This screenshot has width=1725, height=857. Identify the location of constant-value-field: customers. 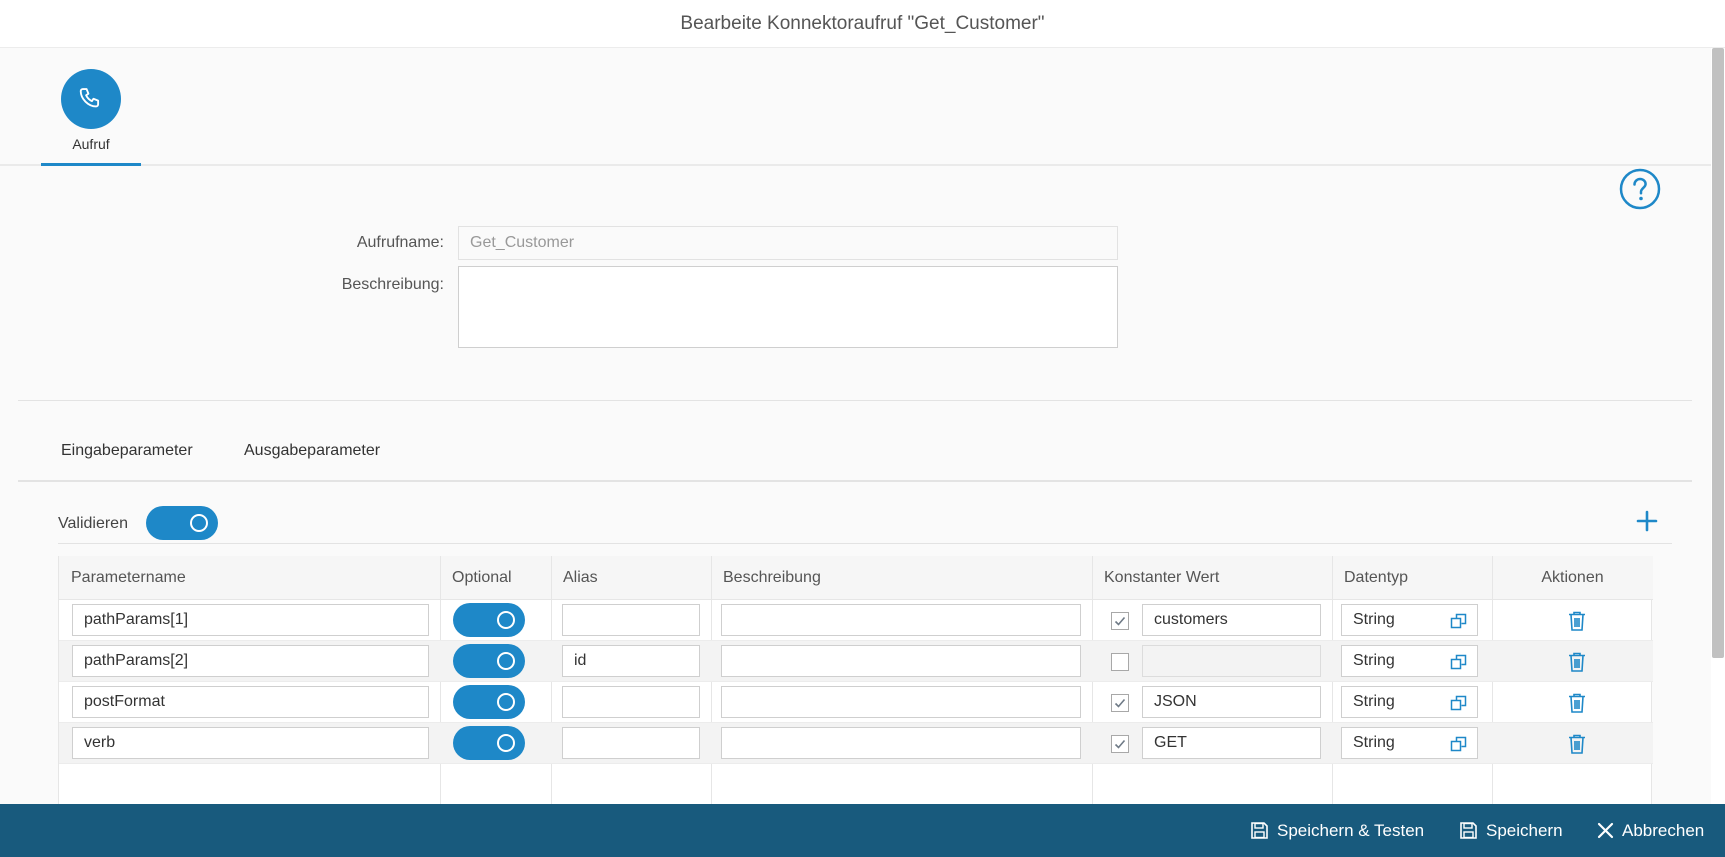
(1231, 620).